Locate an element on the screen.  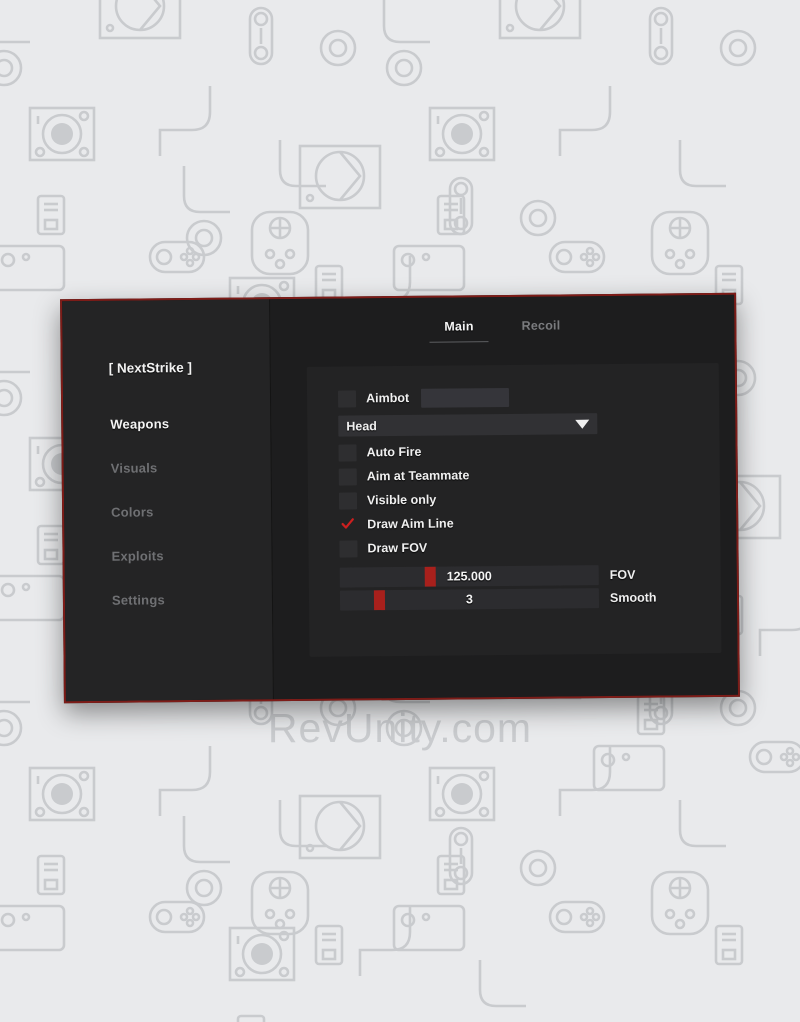
sliders-group: 125.000 FOV 3 Smooth is located at coordinates (513, 587).